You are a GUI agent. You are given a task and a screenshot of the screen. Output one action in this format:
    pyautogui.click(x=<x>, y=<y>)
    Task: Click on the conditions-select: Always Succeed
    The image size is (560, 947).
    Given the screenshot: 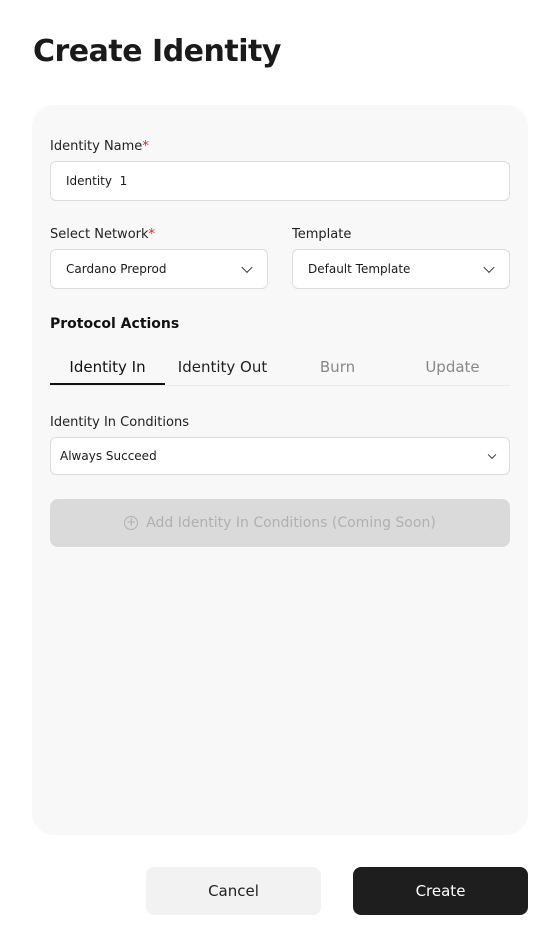 What is the action you would take?
    pyautogui.click(x=280, y=456)
    